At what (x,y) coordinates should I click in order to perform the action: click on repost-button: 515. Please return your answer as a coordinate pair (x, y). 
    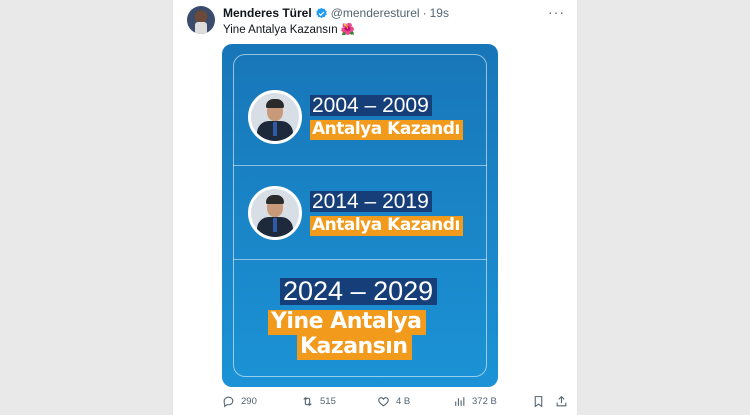
    Looking at the image, I should click on (318, 401).